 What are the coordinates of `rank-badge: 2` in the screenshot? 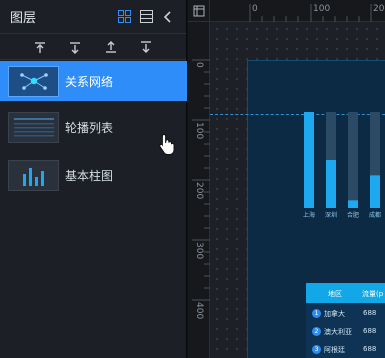 It's located at (316, 331).